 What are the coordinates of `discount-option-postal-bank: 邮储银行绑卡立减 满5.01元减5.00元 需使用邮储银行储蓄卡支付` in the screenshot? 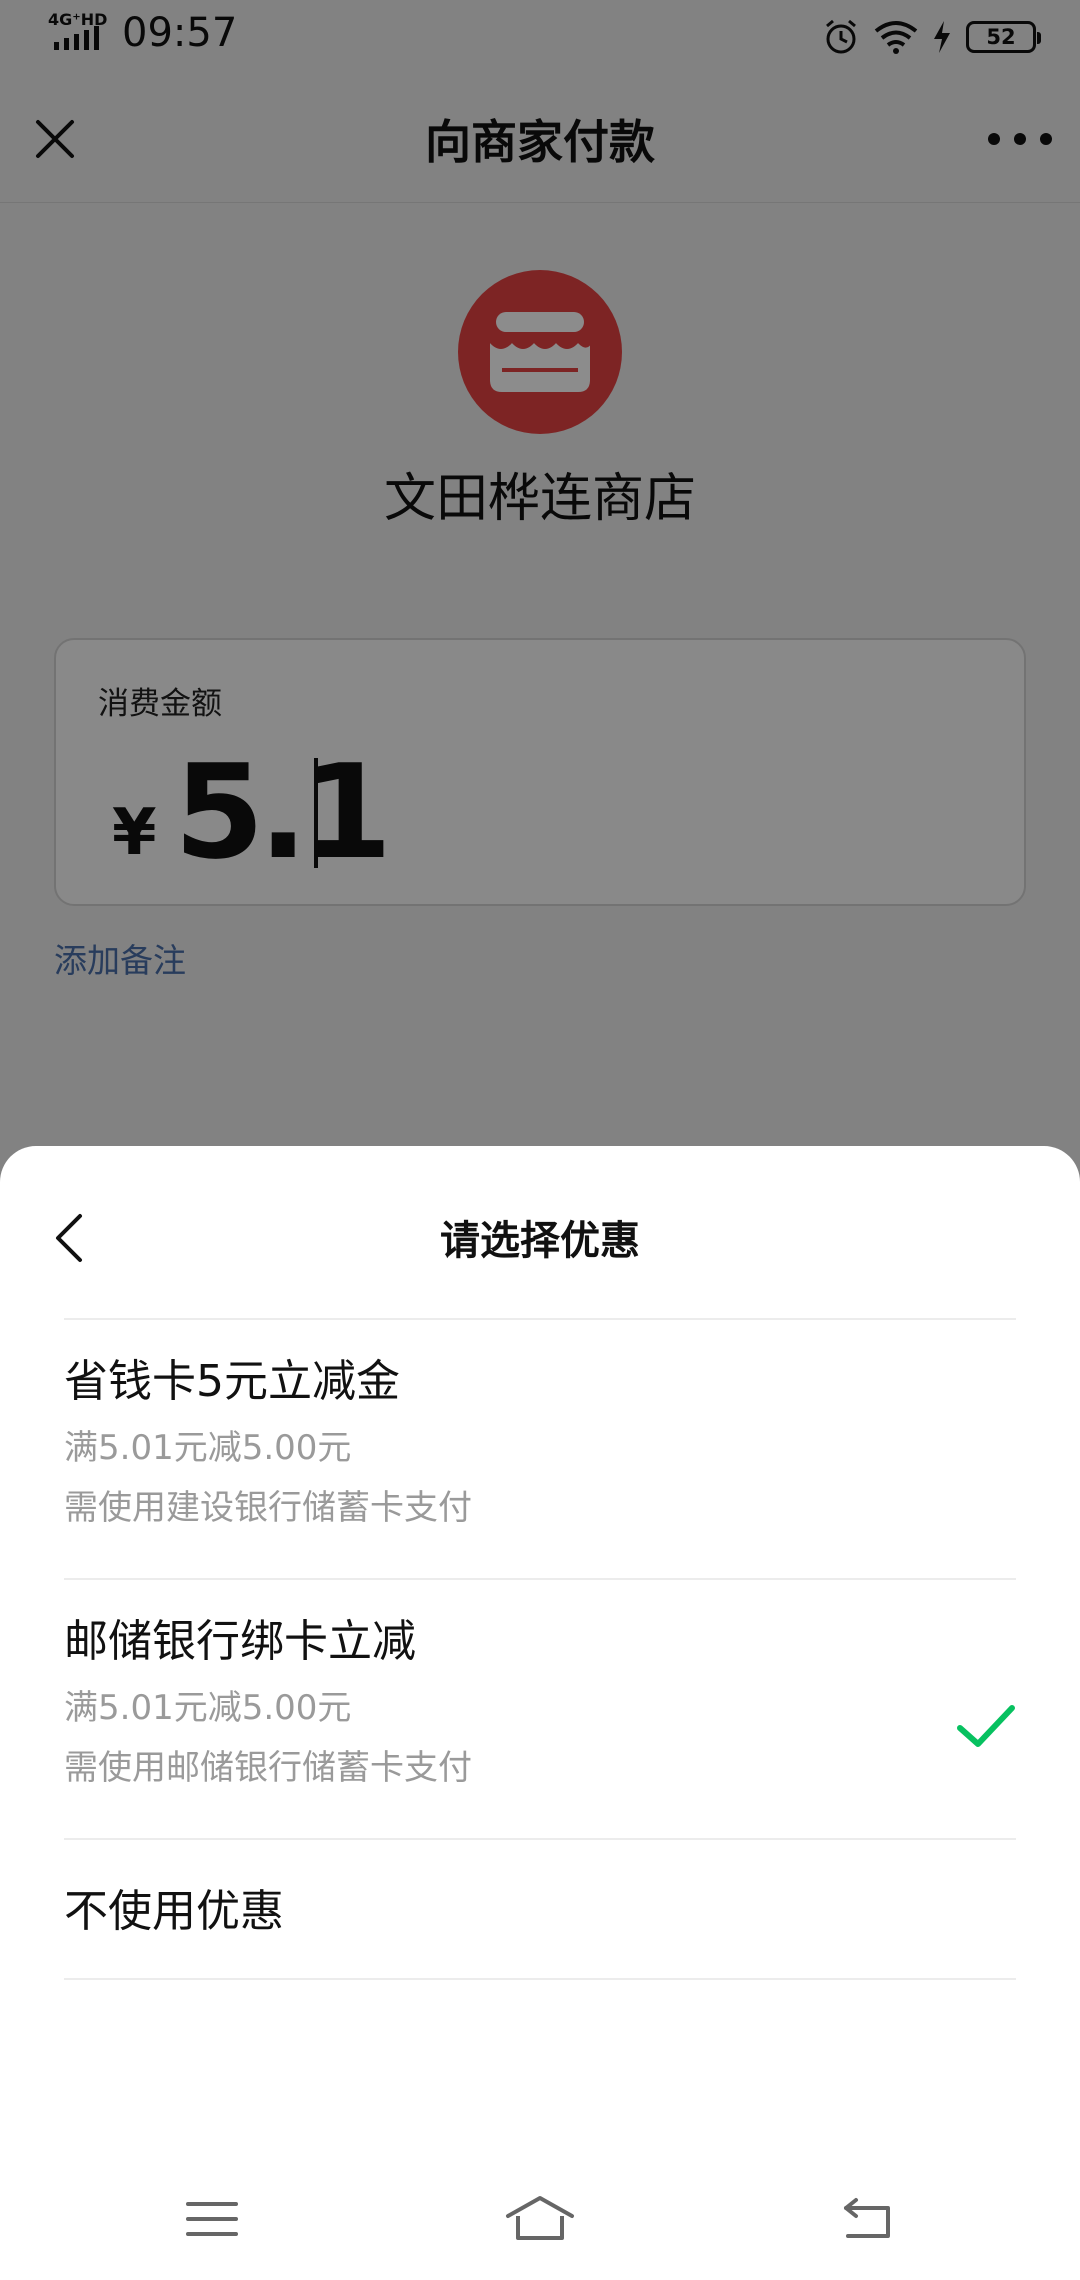 It's located at (540, 1727).